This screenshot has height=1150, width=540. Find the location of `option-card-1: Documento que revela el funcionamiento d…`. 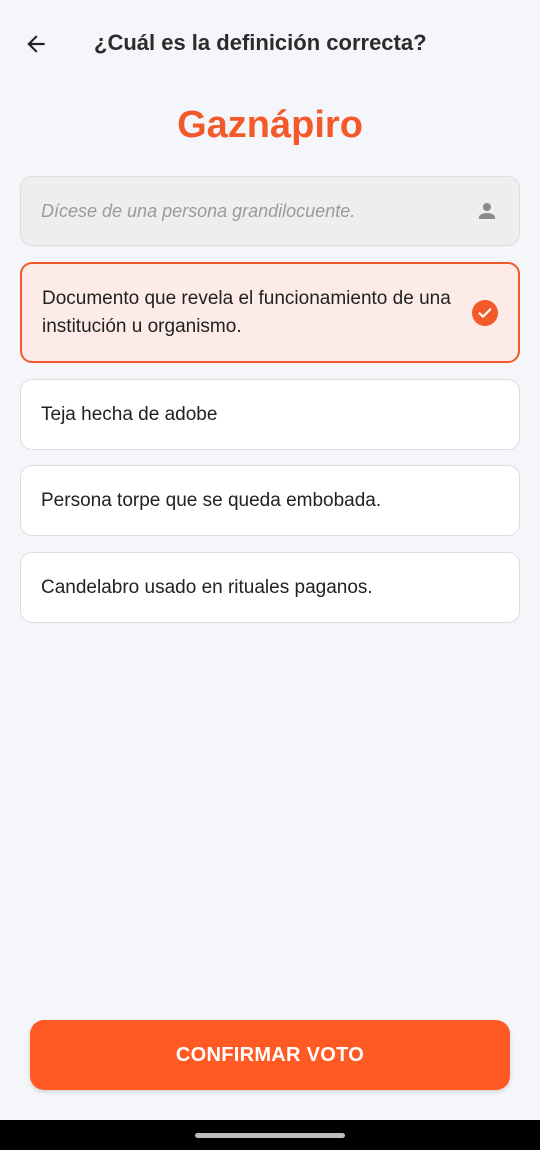

option-card-1: Documento que revela el funcionamiento d… is located at coordinates (270, 312).